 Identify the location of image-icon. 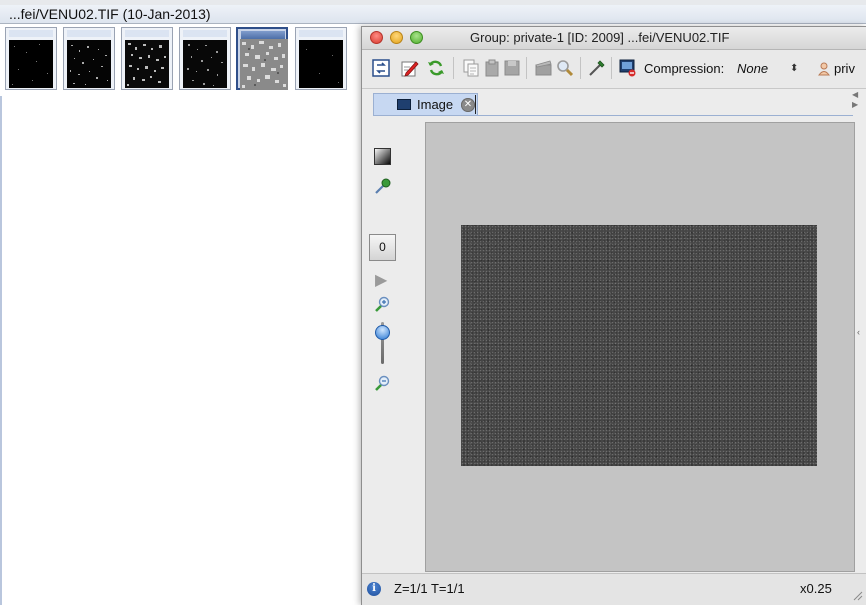
(404, 104).